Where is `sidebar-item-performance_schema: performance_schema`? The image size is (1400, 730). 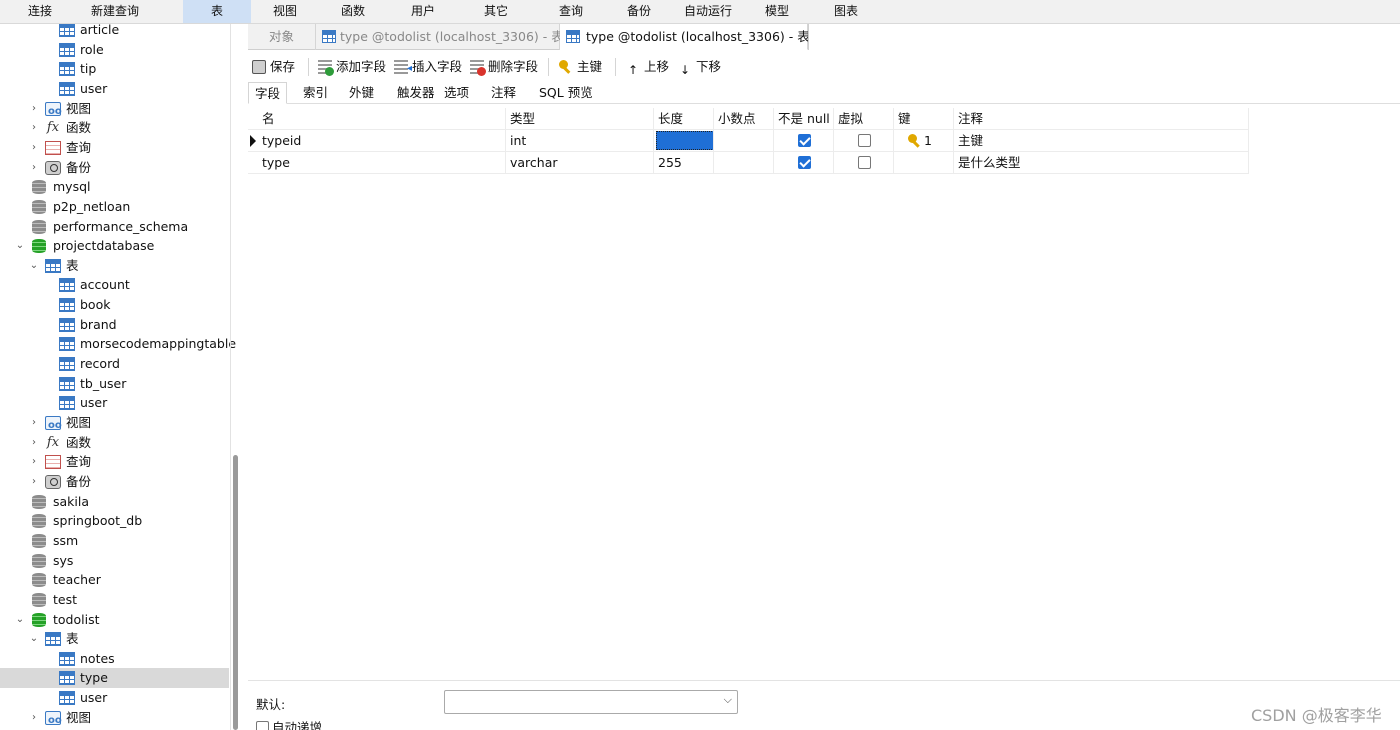 sidebar-item-performance_schema: performance_schema is located at coordinates (114, 227).